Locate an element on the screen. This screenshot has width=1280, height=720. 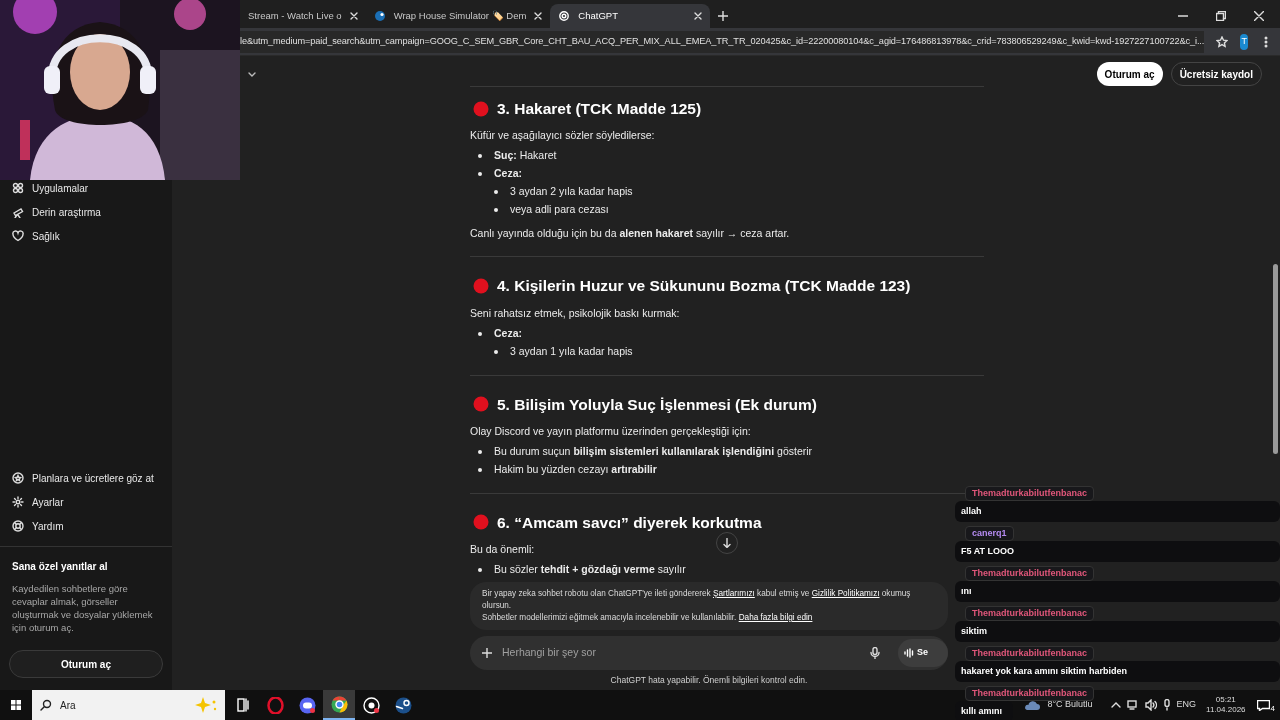
paragraph: Bu da önemli: is located at coordinates (502, 549).